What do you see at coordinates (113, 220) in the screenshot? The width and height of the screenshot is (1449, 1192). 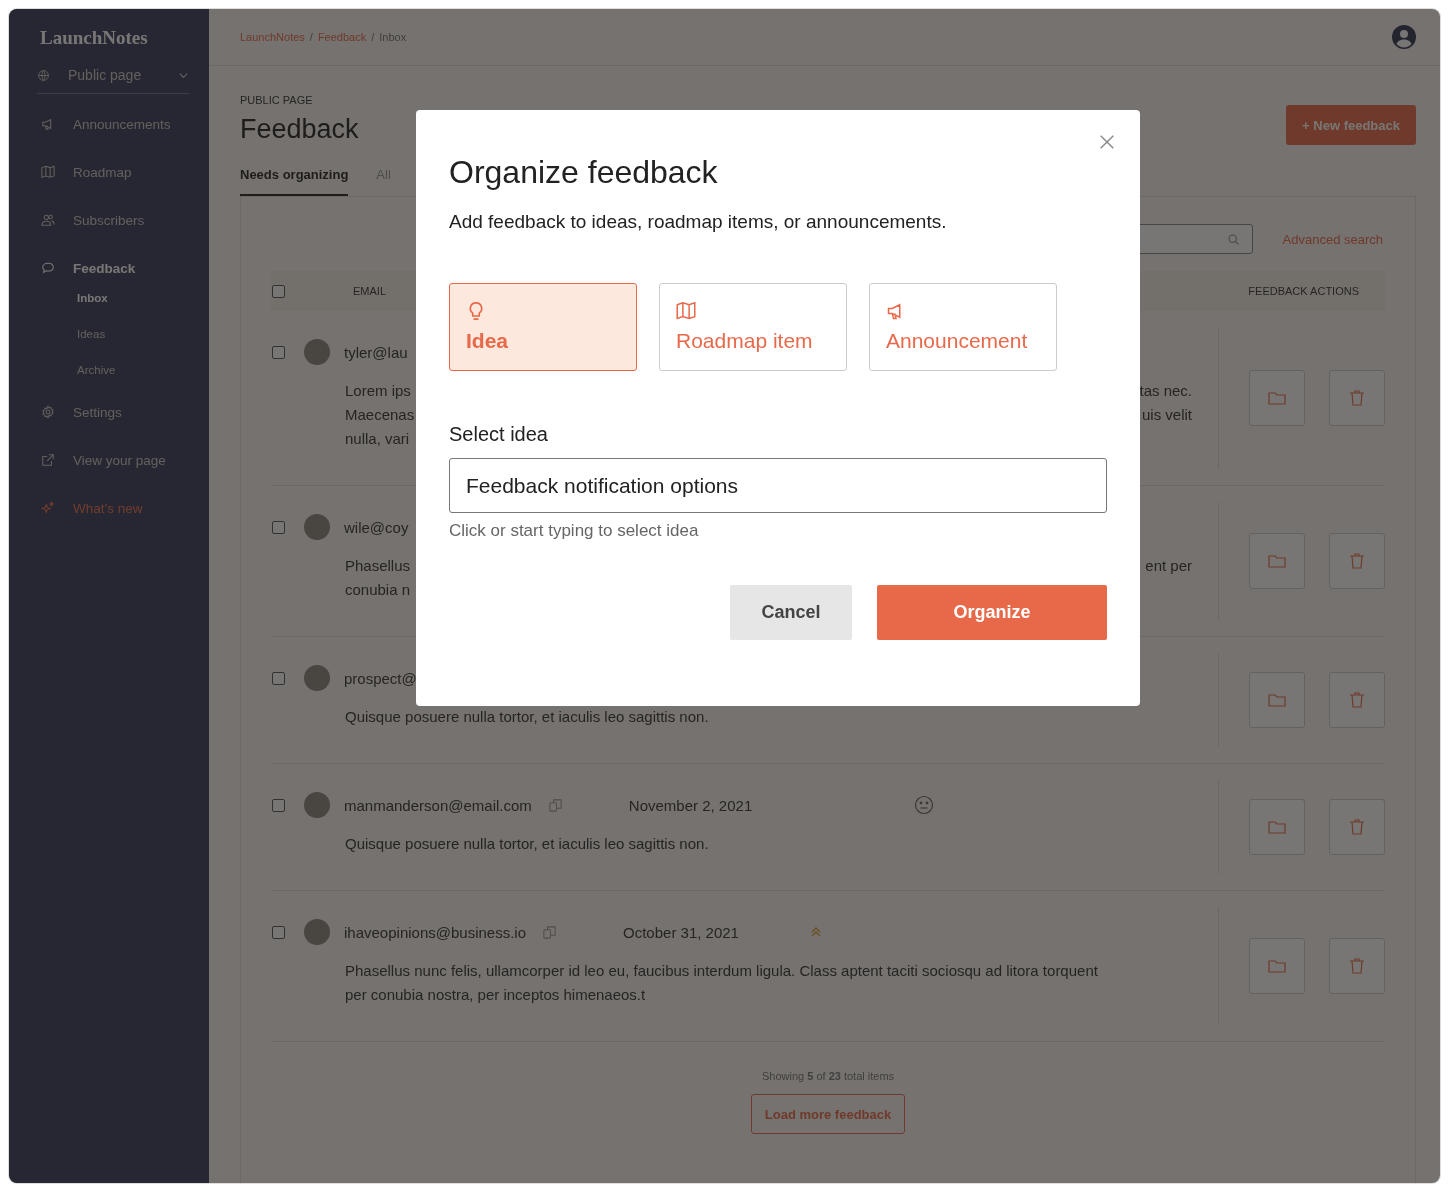 I see `nav-item: Subscribers` at bounding box center [113, 220].